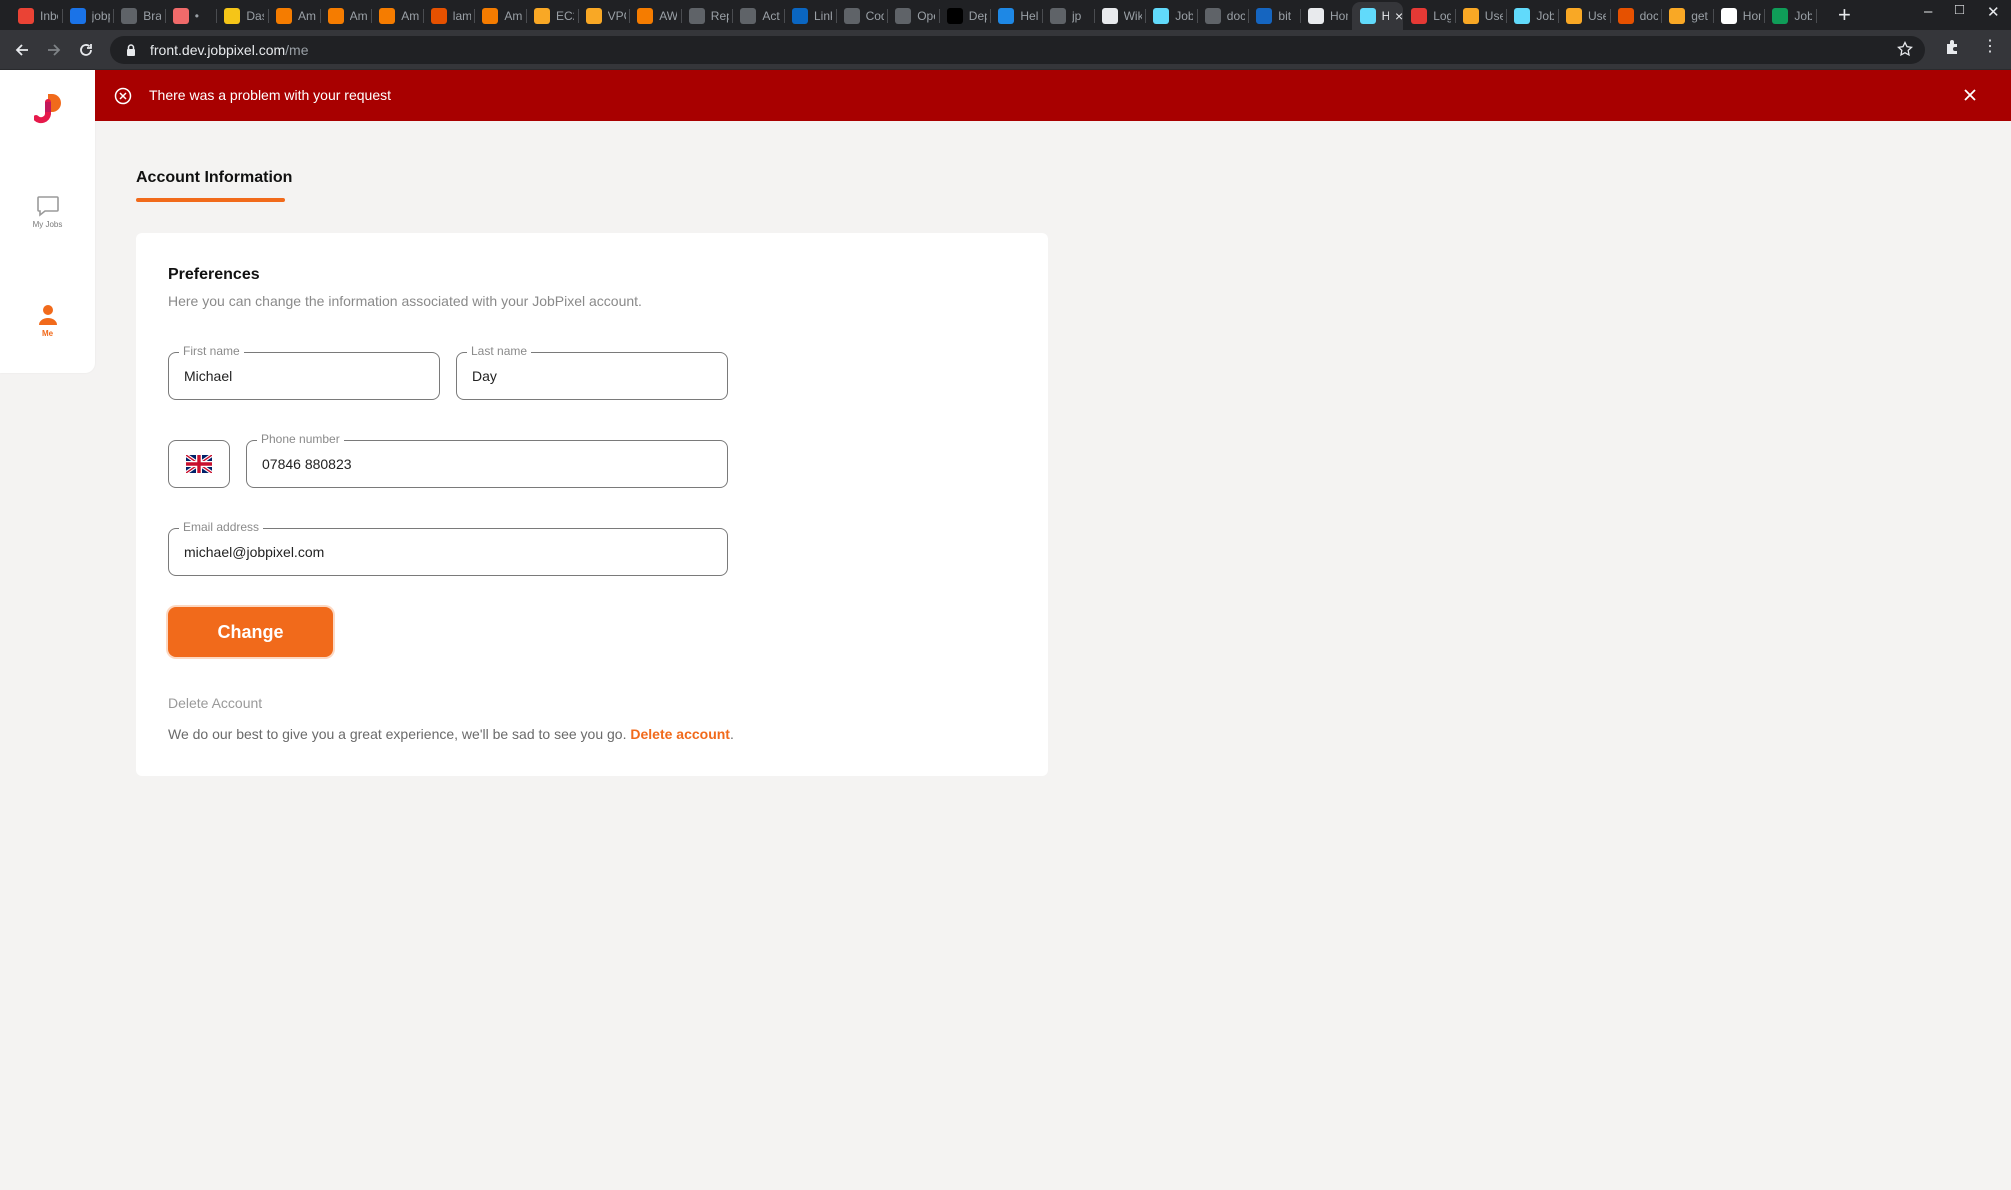 This screenshot has width=2011, height=1190. Describe the element at coordinates (47, 224) in the screenshot. I see `sidebar-item-label: My Jobs` at that location.